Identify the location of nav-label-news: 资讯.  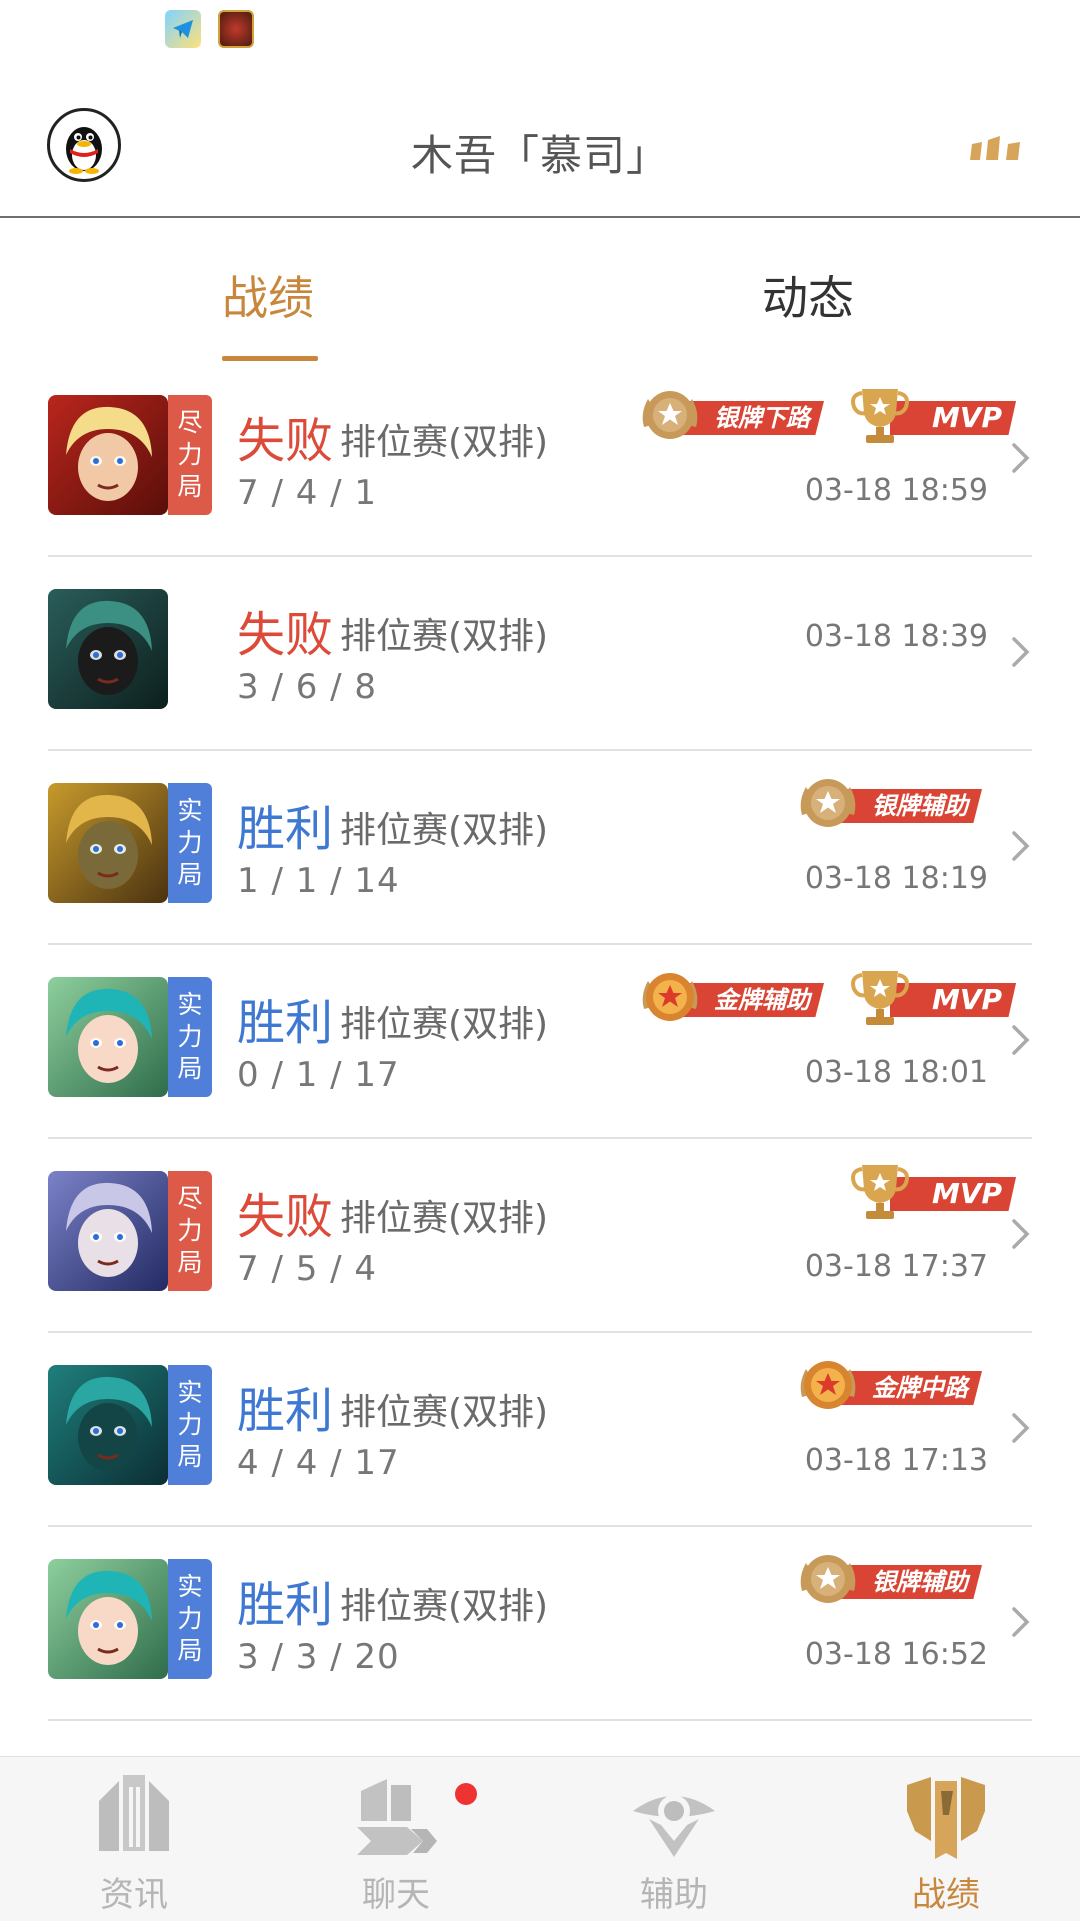
(134, 1895).